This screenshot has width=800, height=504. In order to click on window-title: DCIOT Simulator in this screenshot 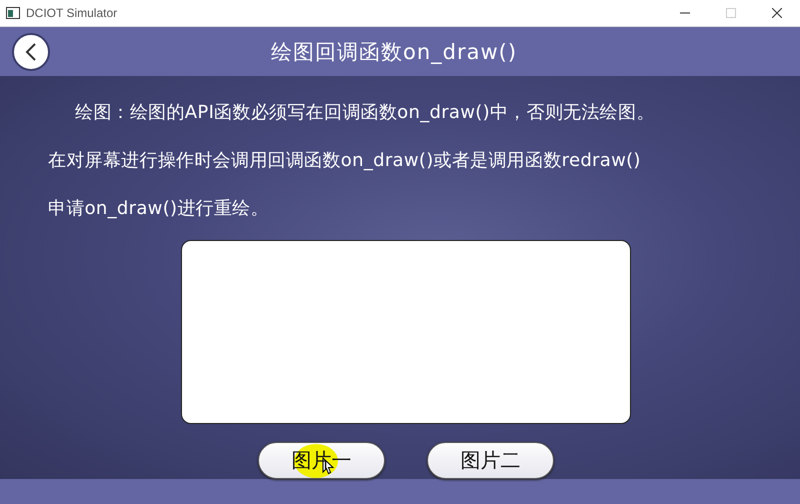, I will do `click(72, 13)`.